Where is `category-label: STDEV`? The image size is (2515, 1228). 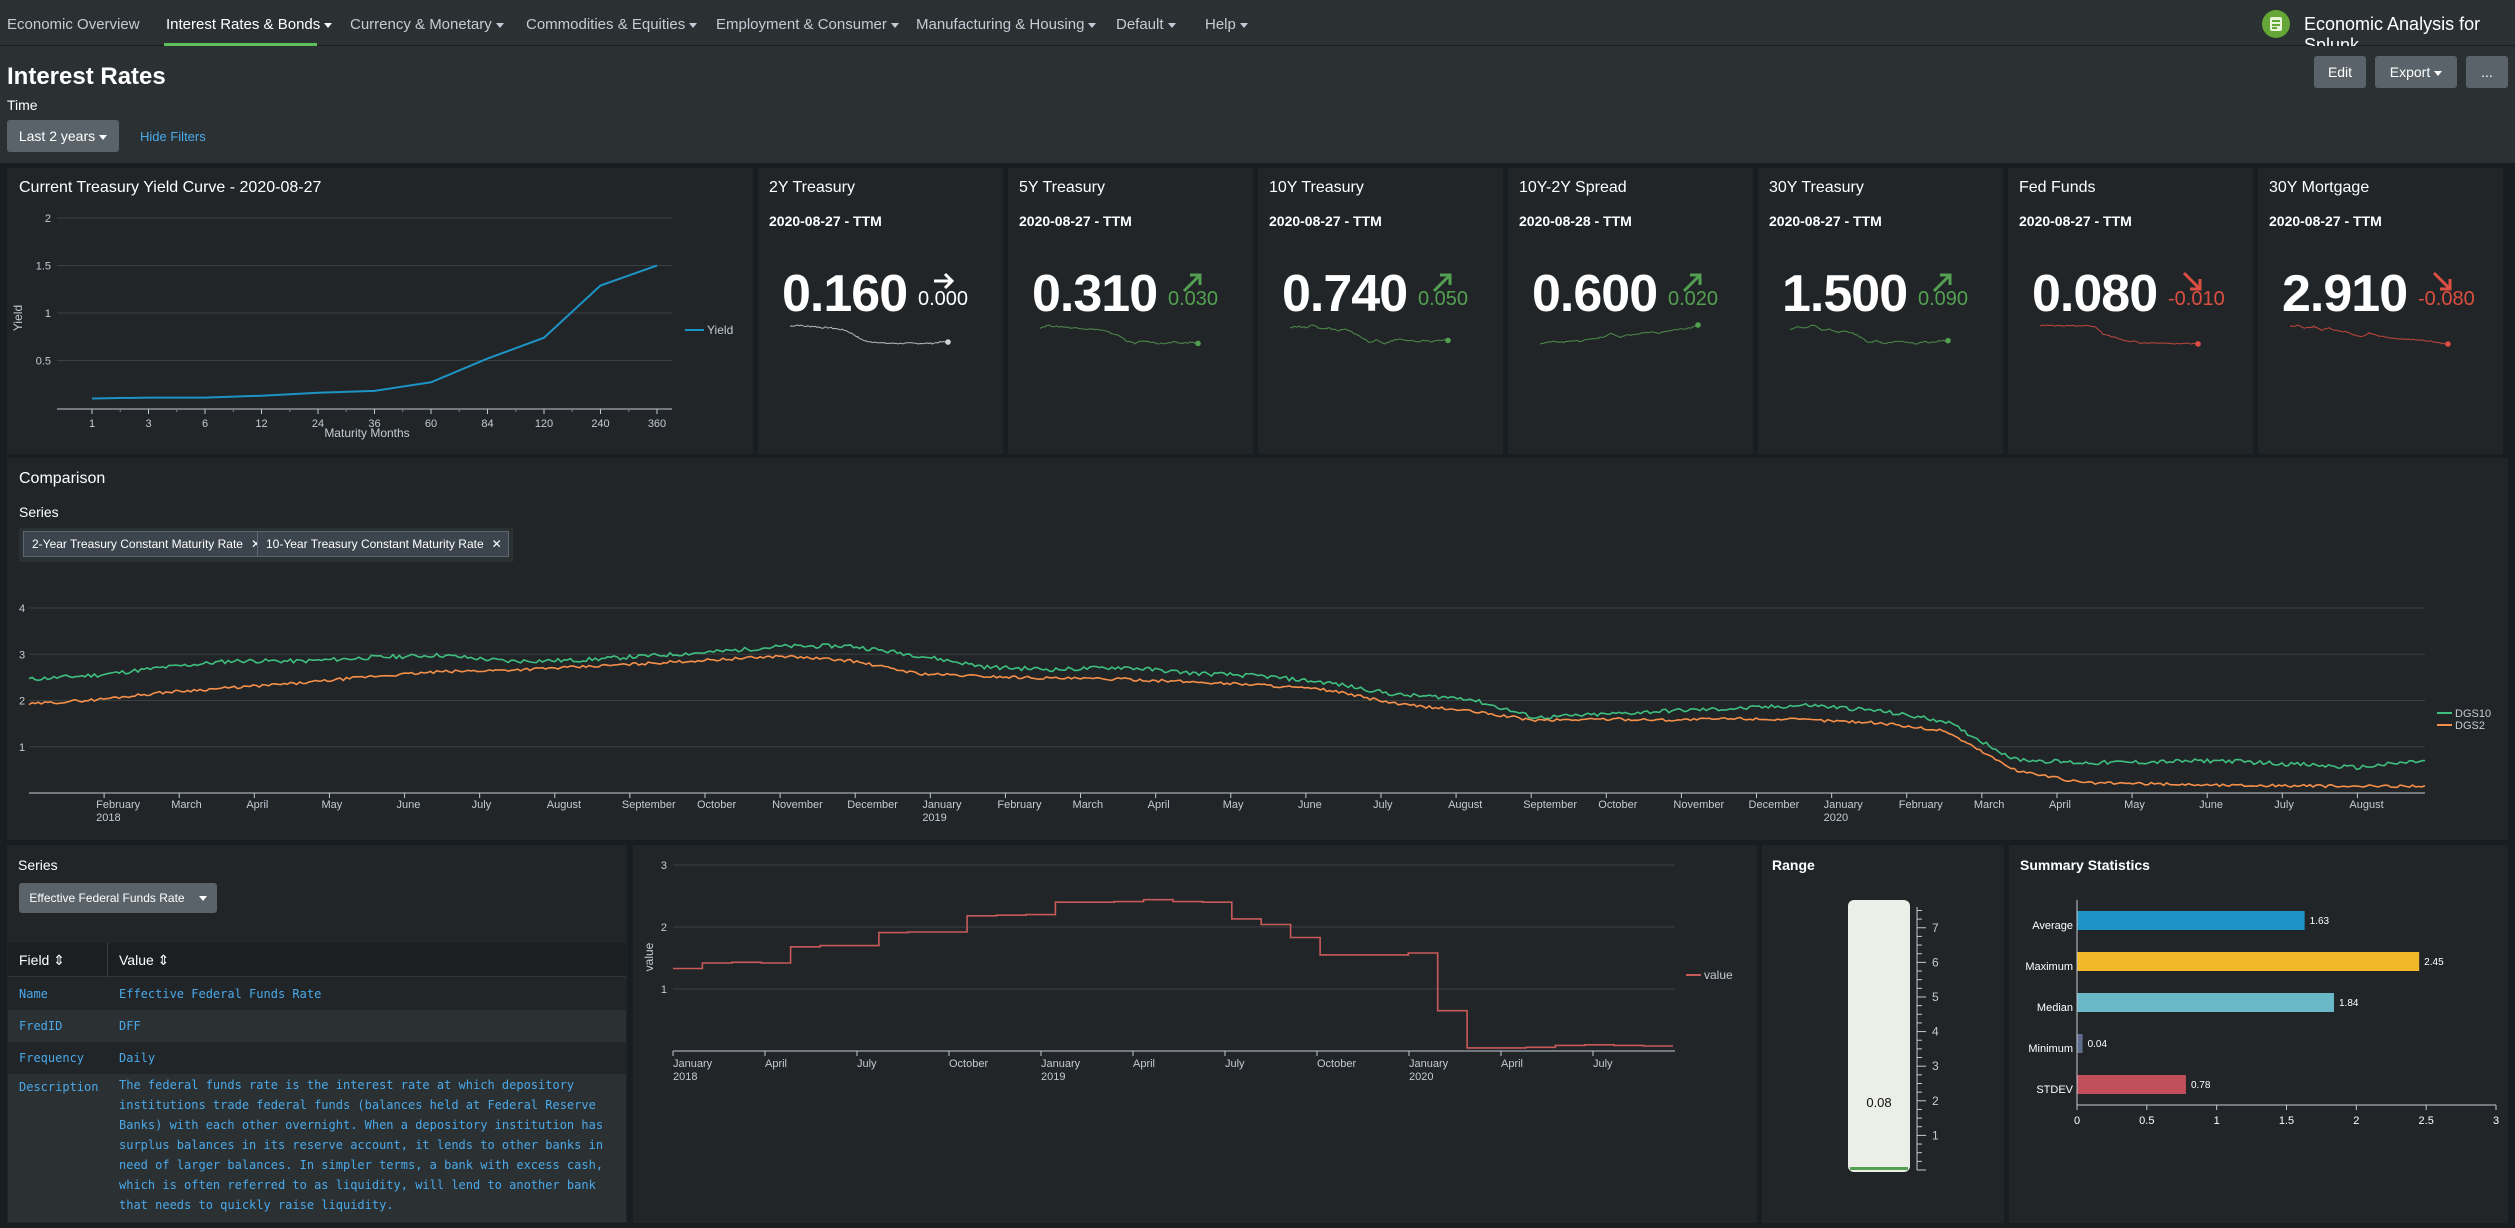
category-label: STDEV is located at coordinates (2054, 1090).